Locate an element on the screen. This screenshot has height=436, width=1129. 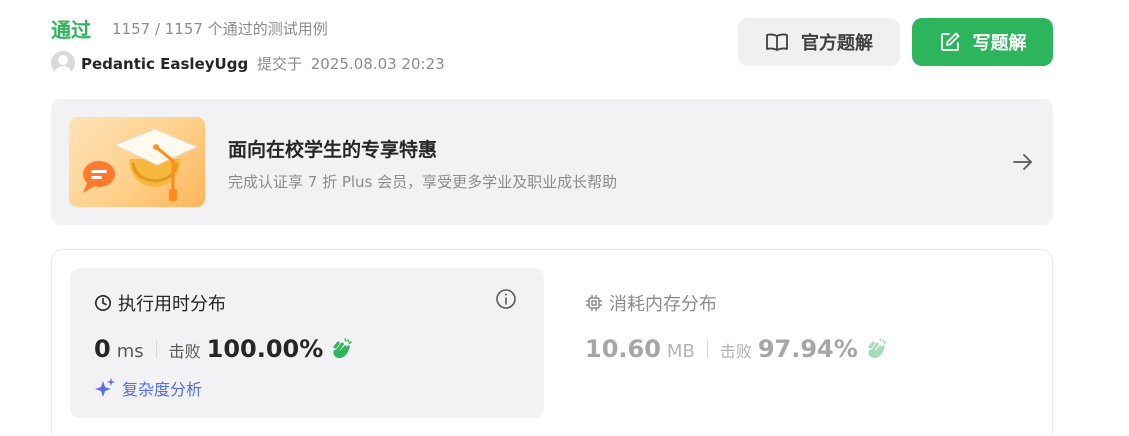
write-solution-button: 写题解 is located at coordinates (982, 42).